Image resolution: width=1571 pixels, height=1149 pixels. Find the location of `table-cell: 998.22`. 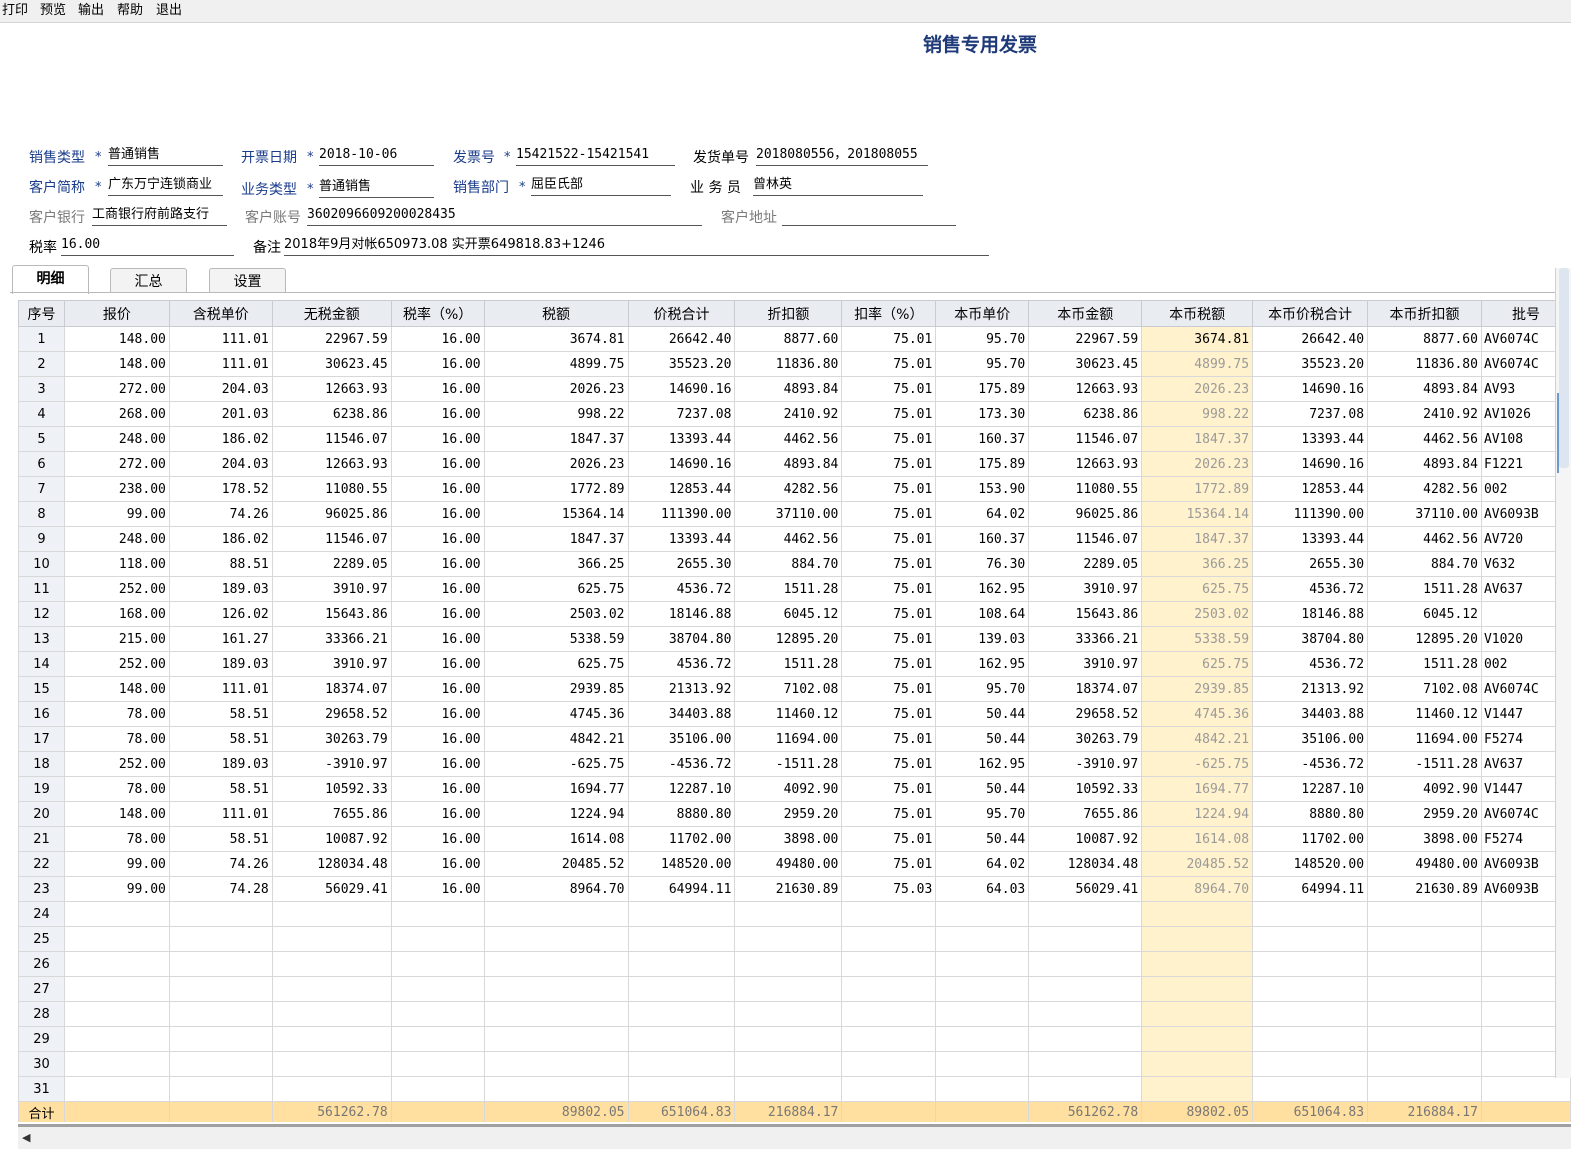

table-cell: 998.22 is located at coordinates (1197, 414).